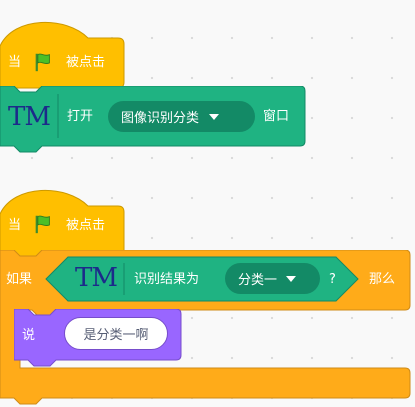 This screenshot has width=415, height=407. I want to click on result-is-label: 识别结果为, so click(167, 279).